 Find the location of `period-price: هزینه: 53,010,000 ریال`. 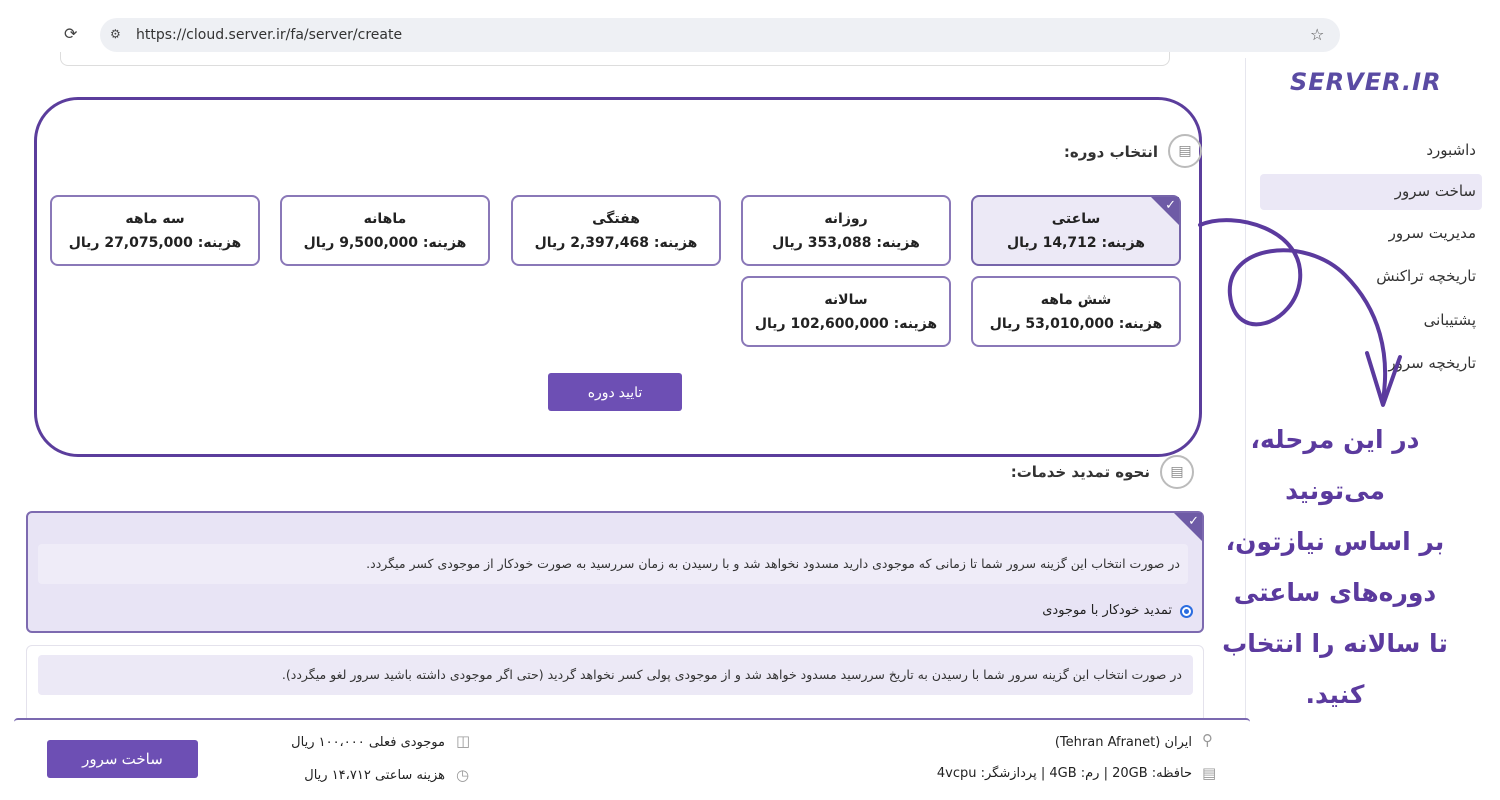

period-price: هزینه: 53,010,000 ریال is located at coordinates (1076, 324).